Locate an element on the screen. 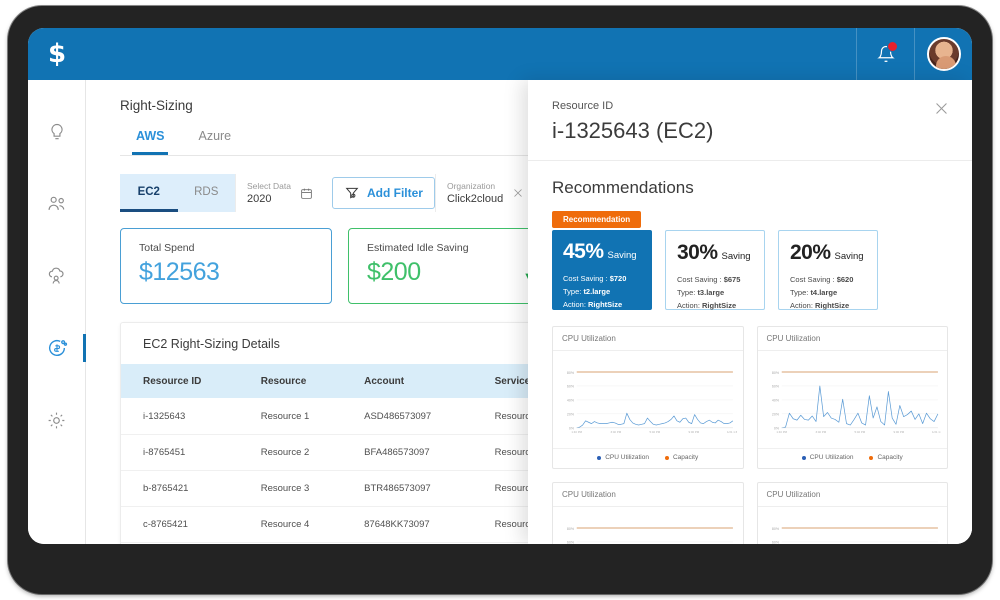 The width and height of the screenshot is (1000, 600). panel-close-icon is located at coordinates (941, 108).